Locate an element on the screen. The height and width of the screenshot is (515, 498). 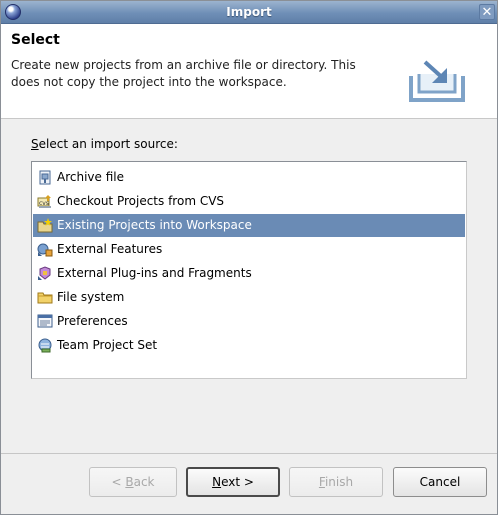
window-title: Import is located at coordinates (249, 12).